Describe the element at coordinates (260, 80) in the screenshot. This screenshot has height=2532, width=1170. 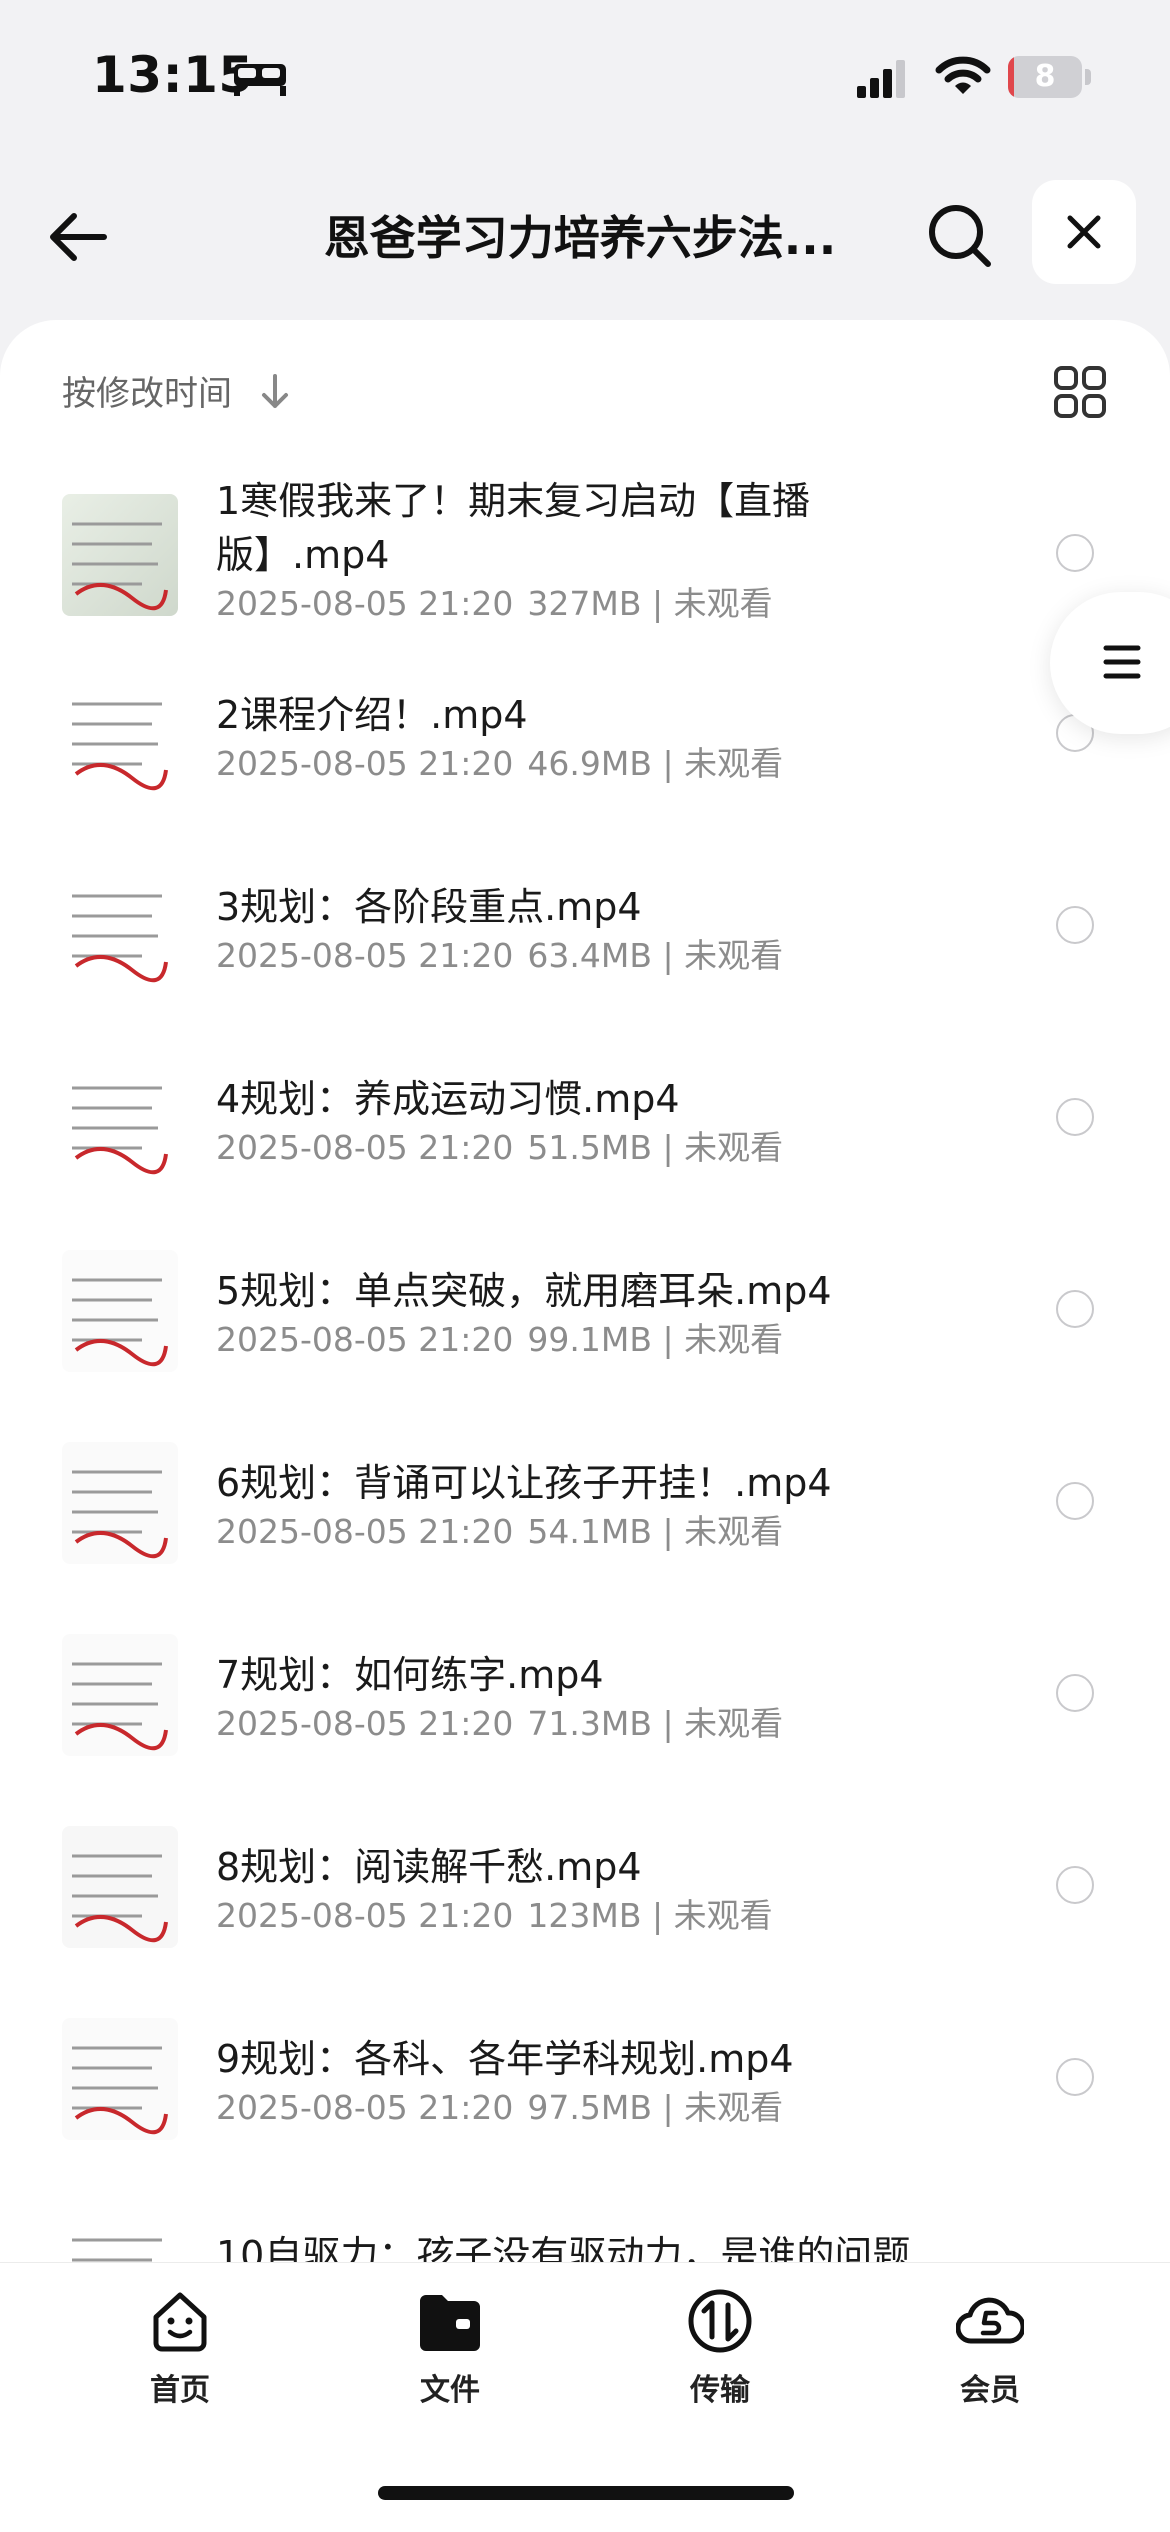
I see `bed-icon` at that location.